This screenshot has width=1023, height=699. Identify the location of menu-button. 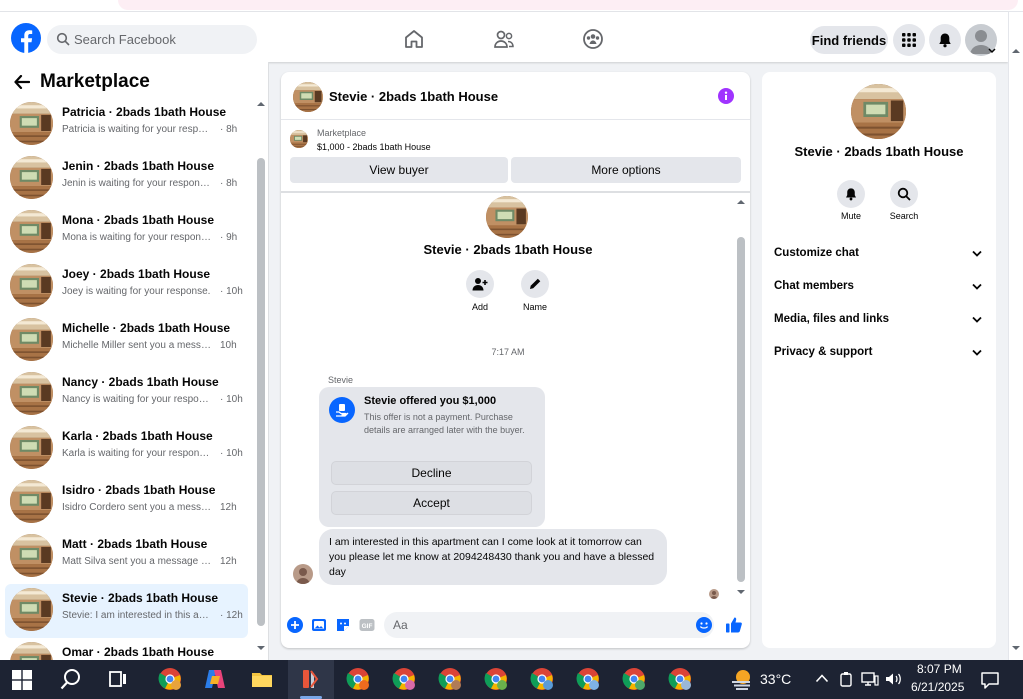
(909, 40).